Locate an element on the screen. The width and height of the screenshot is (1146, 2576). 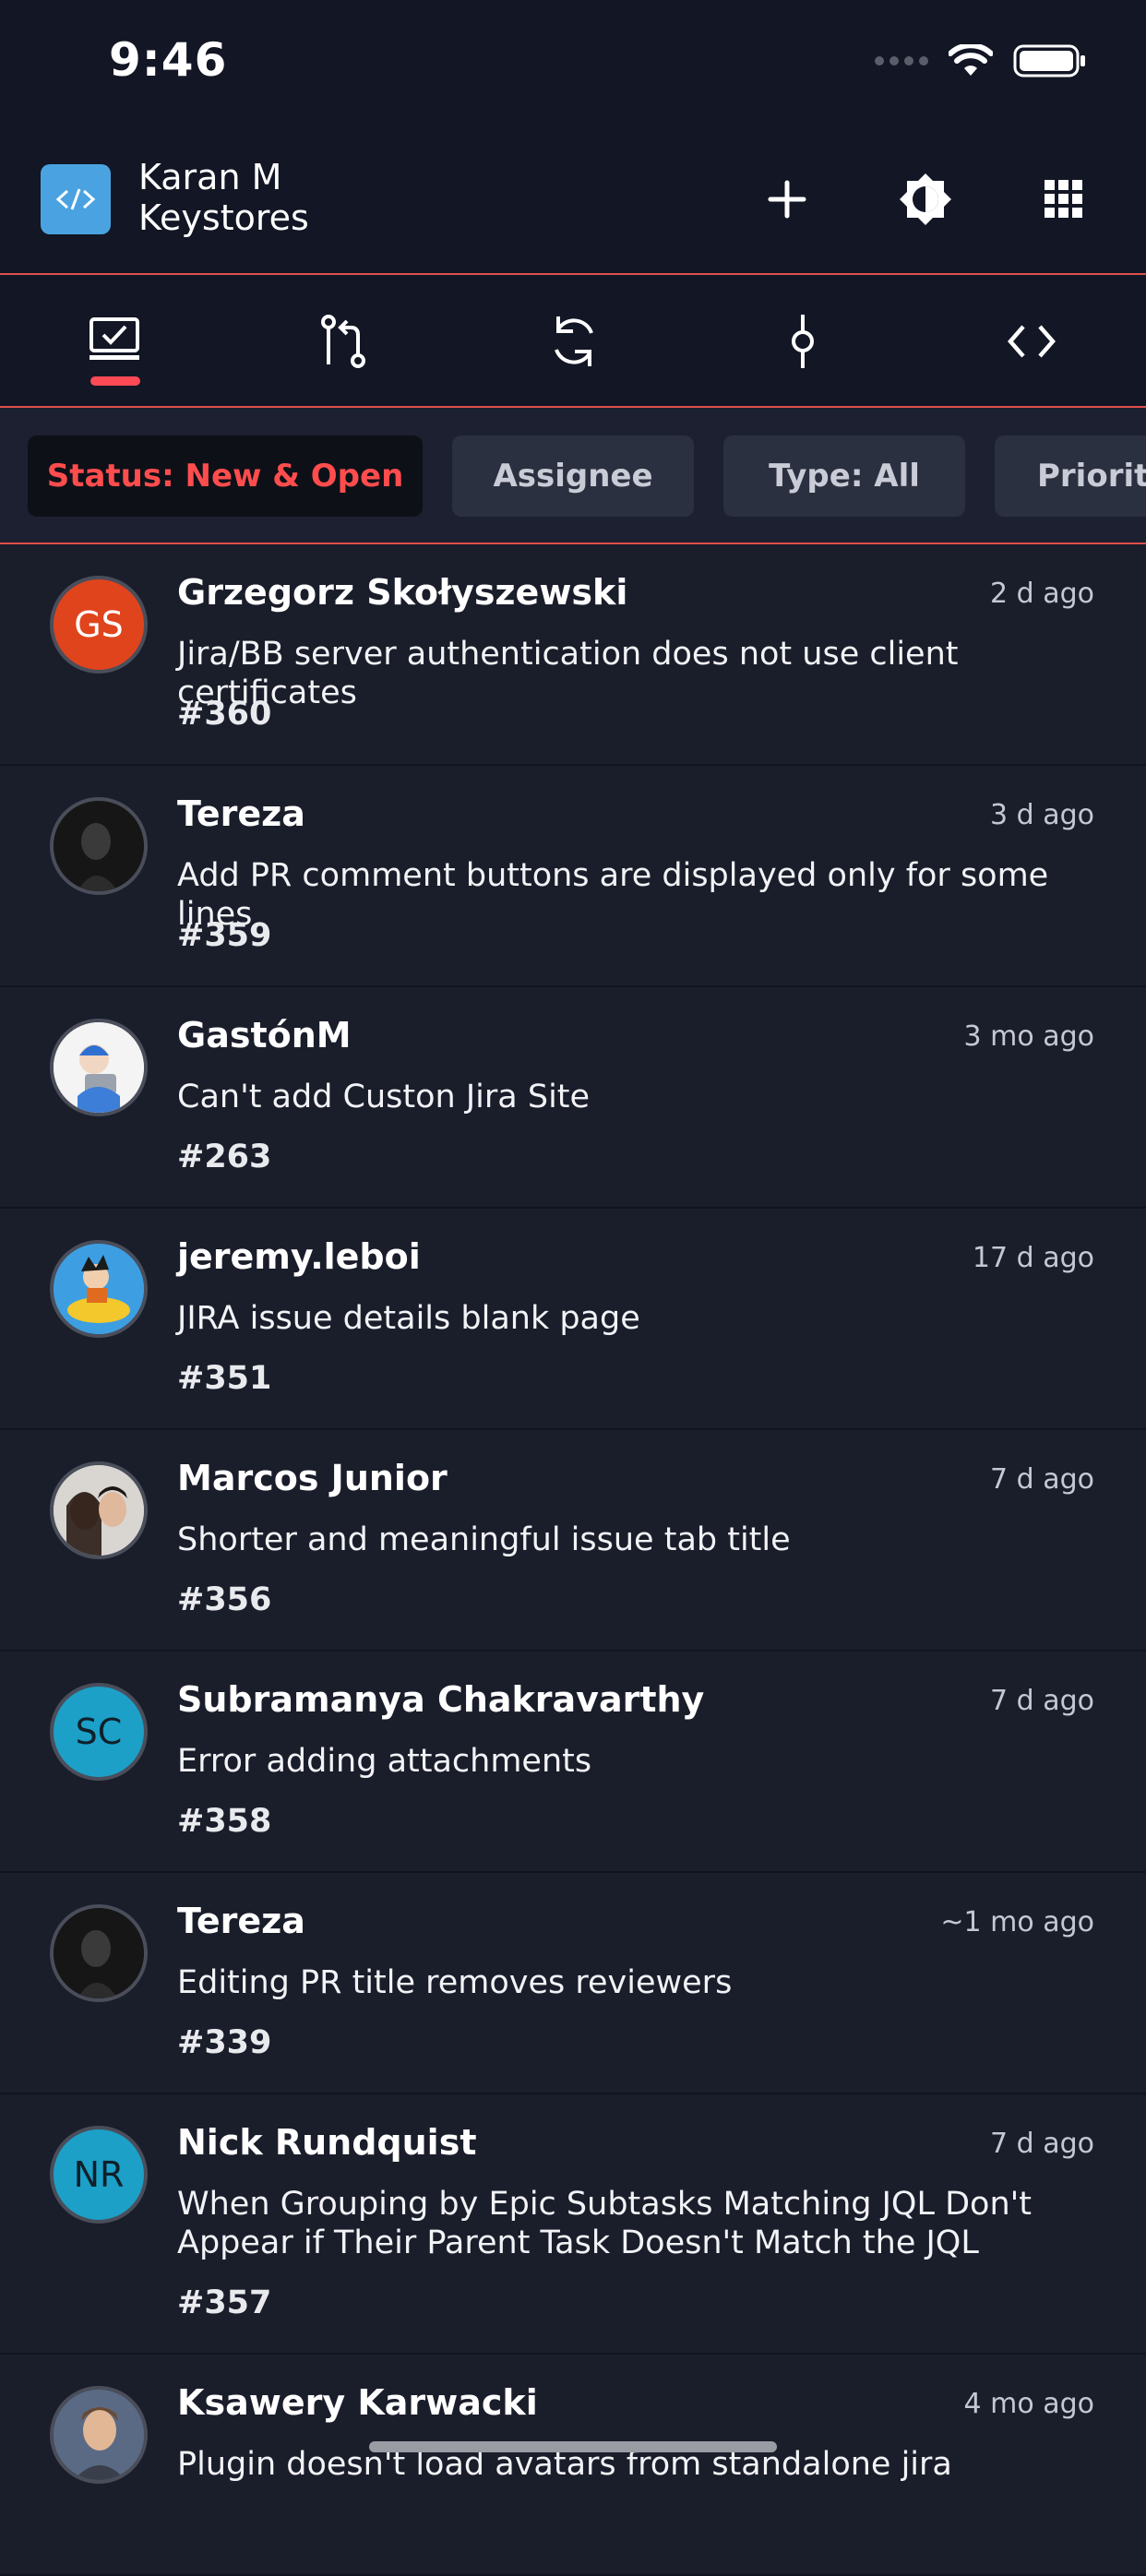
theme-toggle-button is located at coordinates (926, 199).